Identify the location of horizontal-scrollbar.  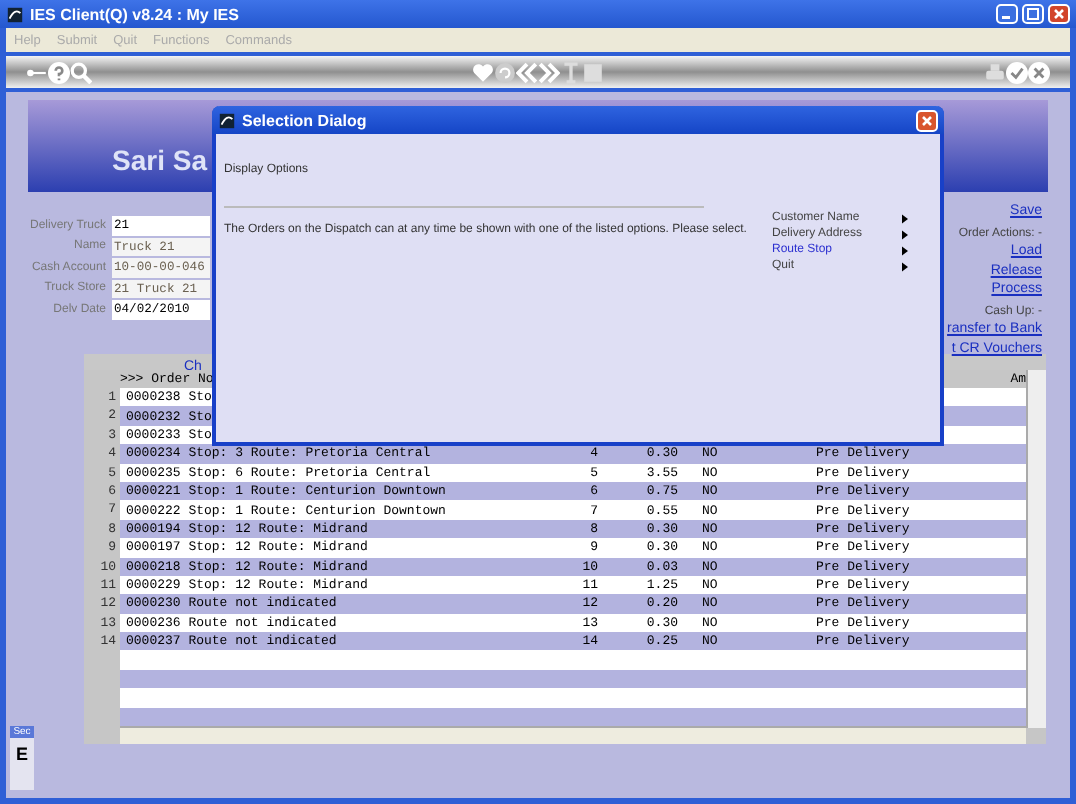
(573, 735).